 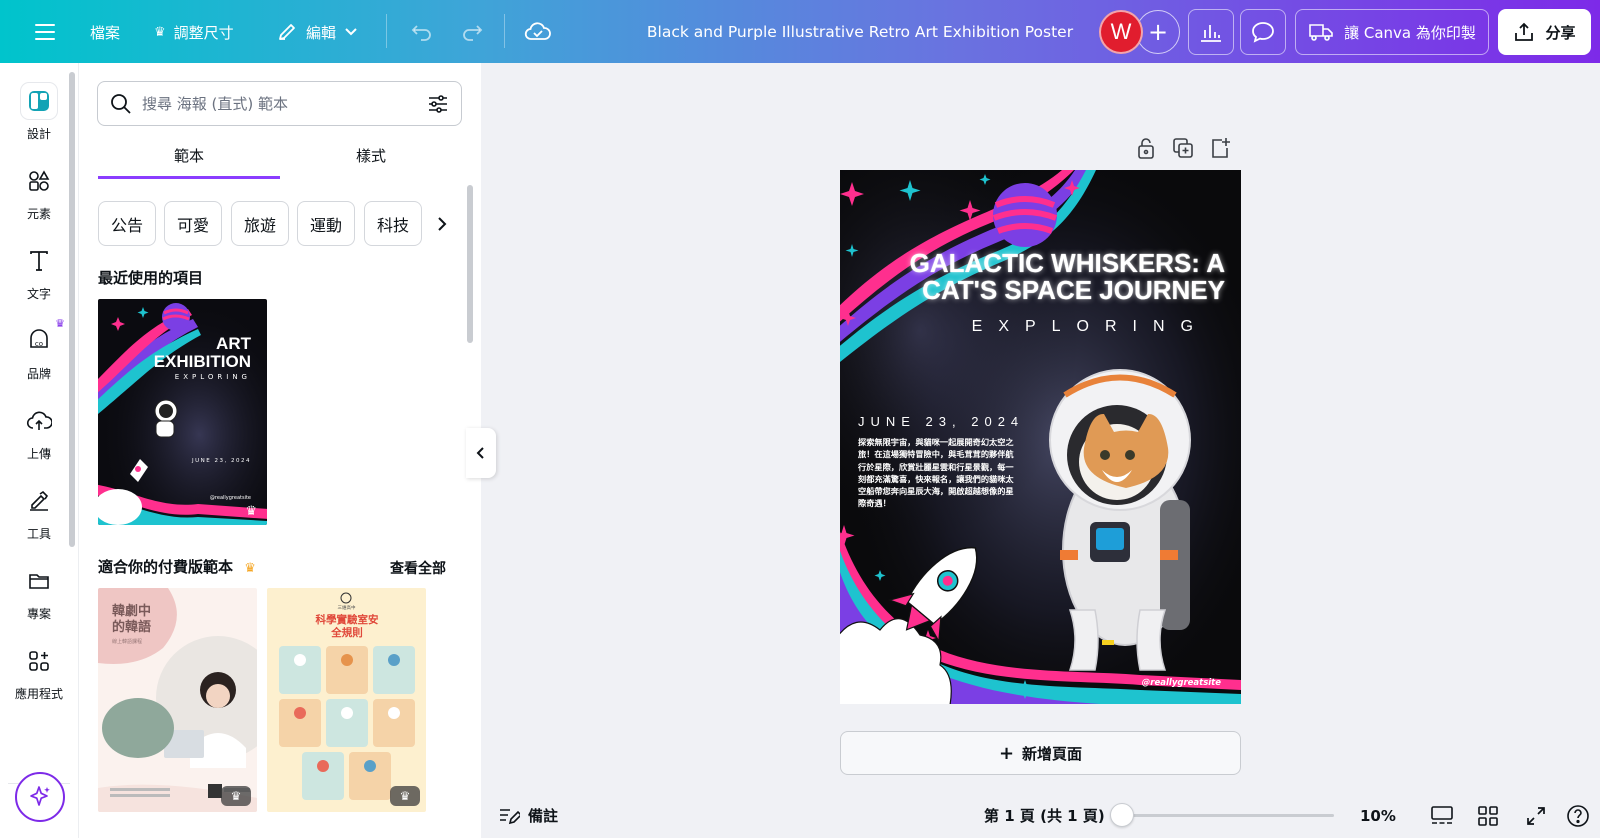 I want to click on plus-icon: +, so click(x=1006, y=753).